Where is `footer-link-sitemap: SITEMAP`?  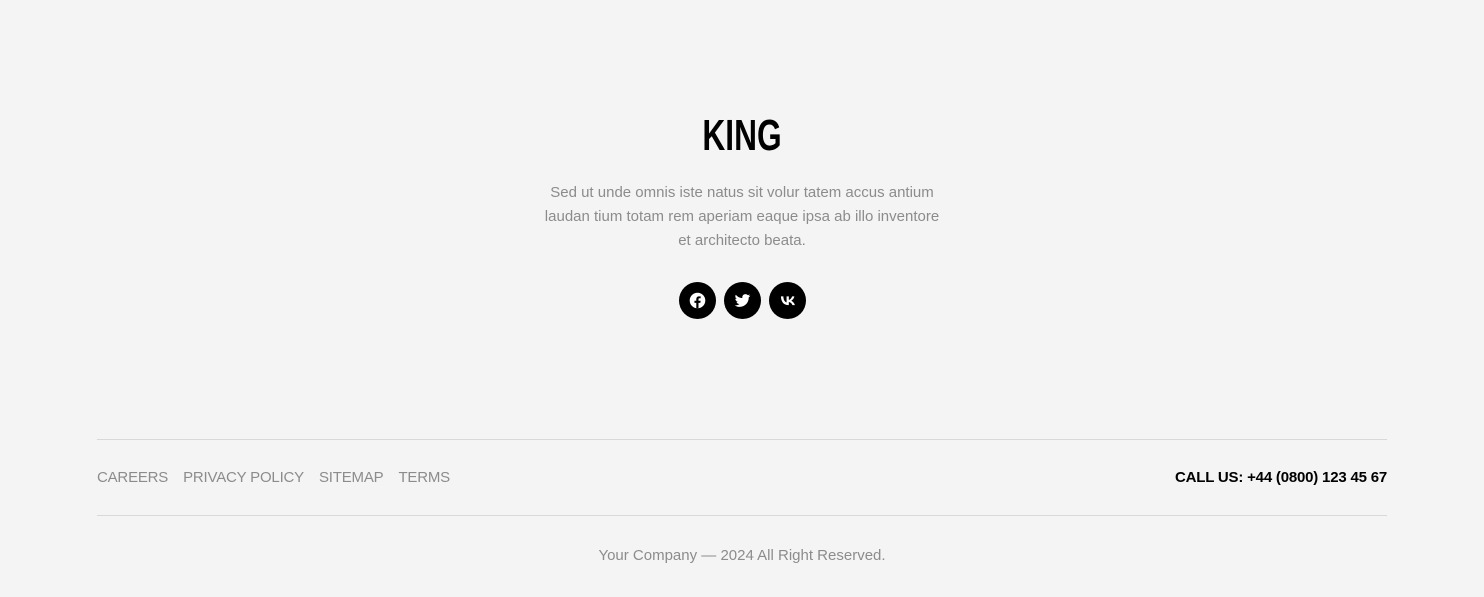
footer-link-sitemap: SITEMAP is located at coordinates (351, 478).